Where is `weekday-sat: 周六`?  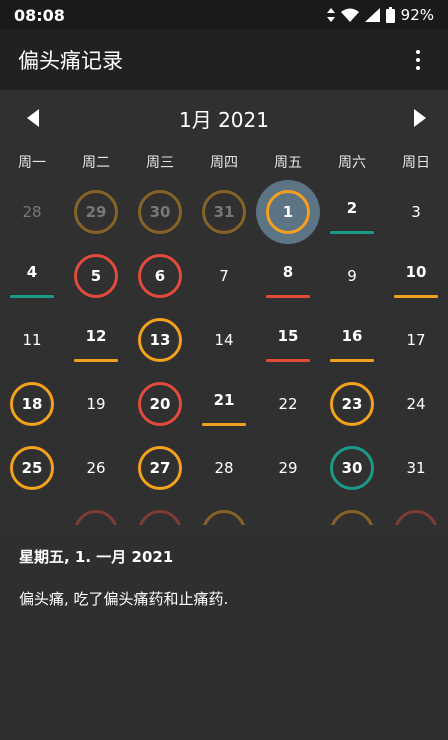
weekday-sat: 周六 is located at coordinates (352, 163).